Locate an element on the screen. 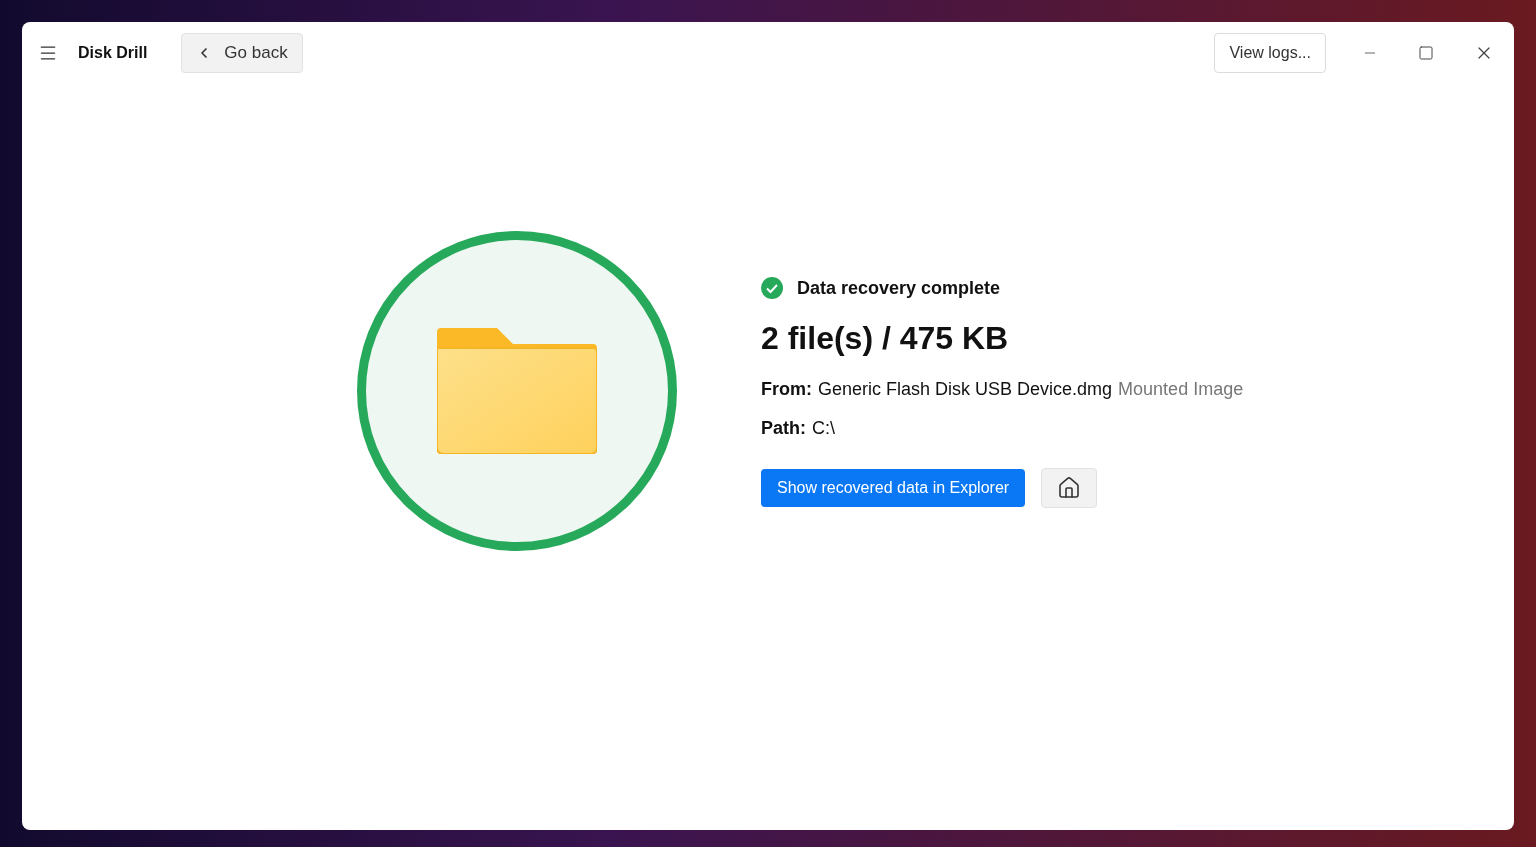 This screenshot has height=847, width=1536. summary-text: 2 file(s) / 475 KB is located at coordinates (885, 338).